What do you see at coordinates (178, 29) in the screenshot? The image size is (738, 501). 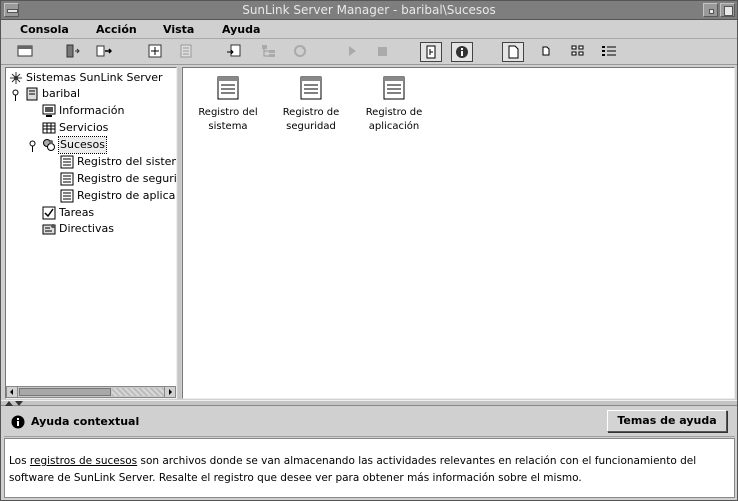 I see `menu-vista: Vista` at bounding box center [178, 29].